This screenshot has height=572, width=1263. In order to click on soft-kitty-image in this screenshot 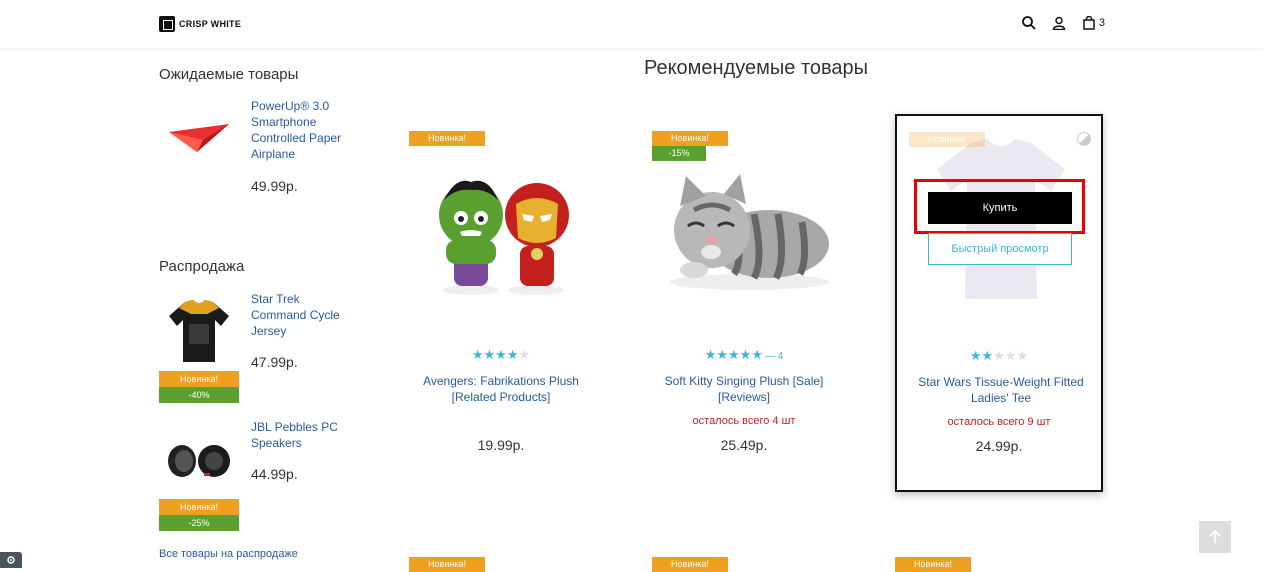, I will do `click(744, 235)`.